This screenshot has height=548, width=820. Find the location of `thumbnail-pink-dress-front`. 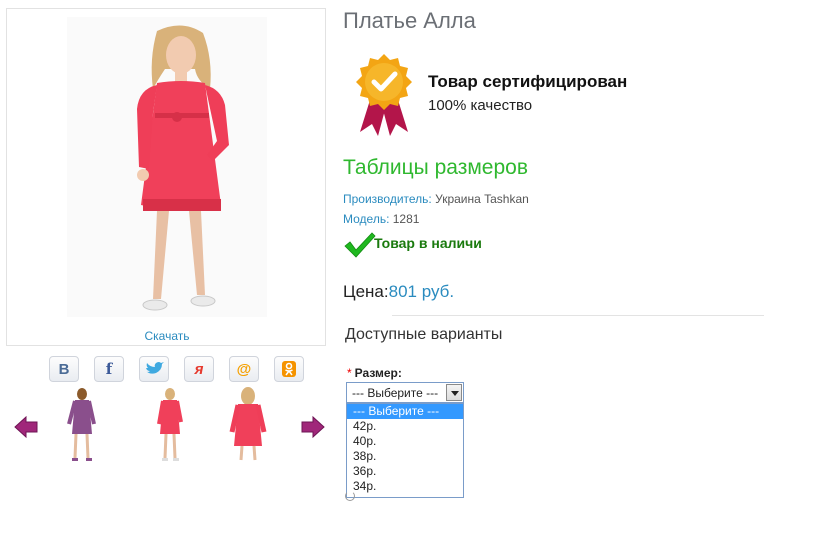

thumbnail-pink-dress-front is located at coordinates (170, 425).